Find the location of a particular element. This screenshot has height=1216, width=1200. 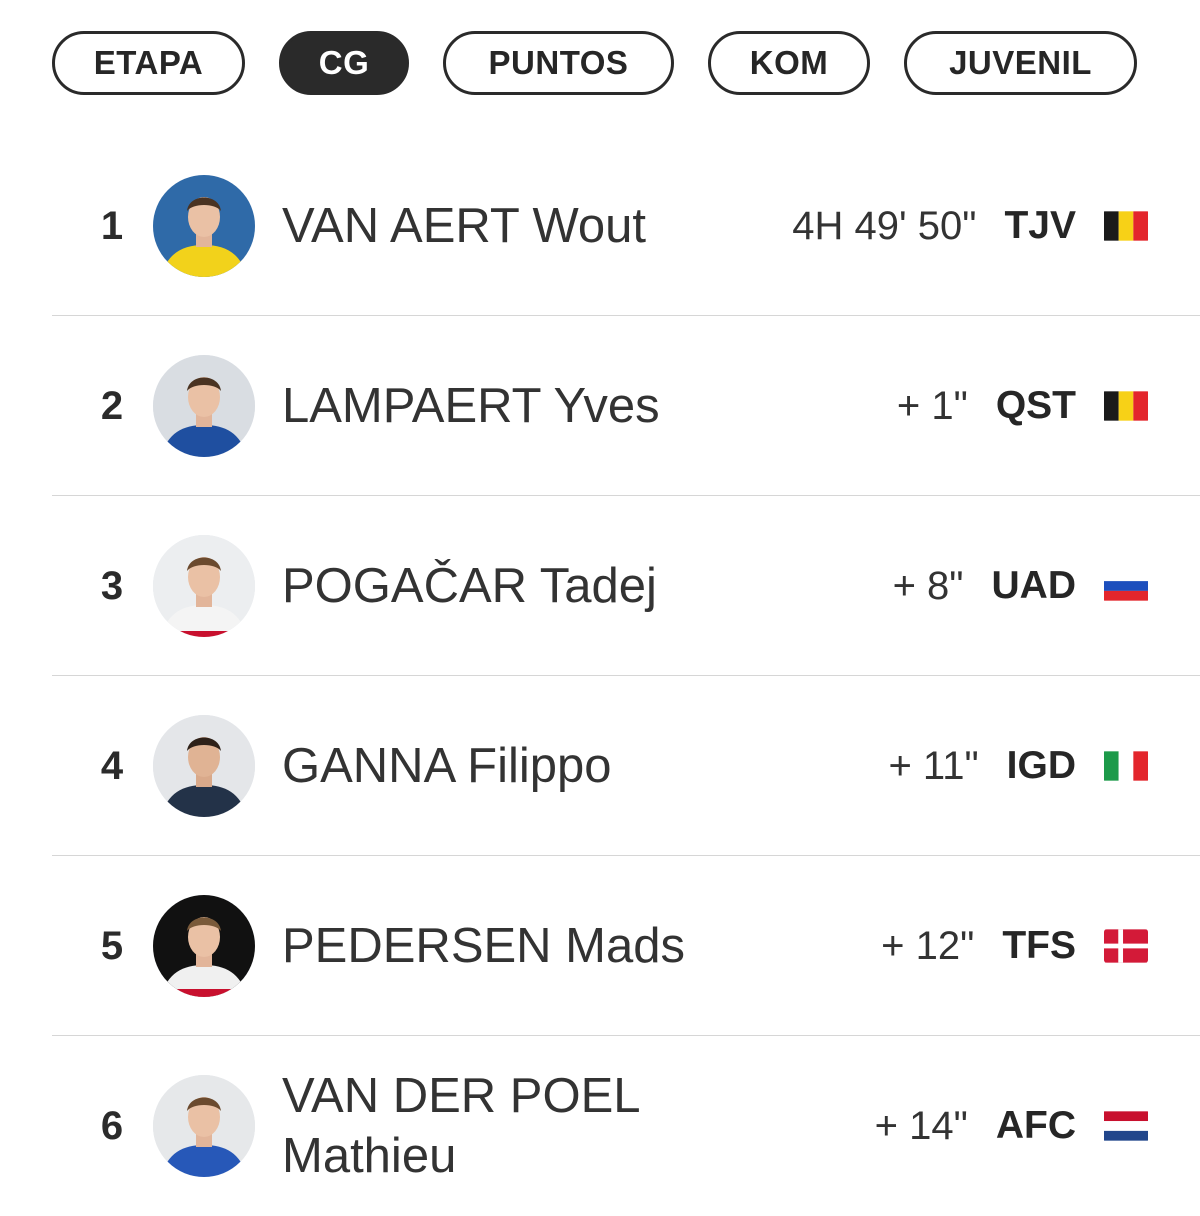

slovenia-flag-icon is located at coordinates (1126, 586).